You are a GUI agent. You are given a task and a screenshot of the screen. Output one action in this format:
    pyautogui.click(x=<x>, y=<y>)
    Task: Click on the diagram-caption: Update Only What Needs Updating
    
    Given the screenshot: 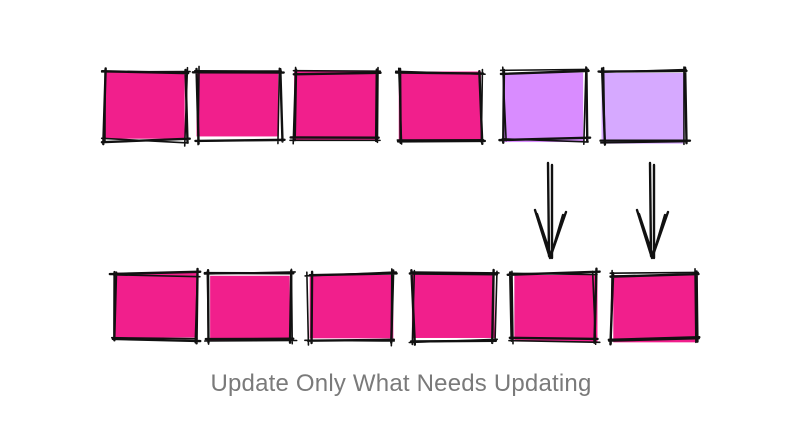 What is the action you would take?
    pyautogui.click(x=401, y=383)
    